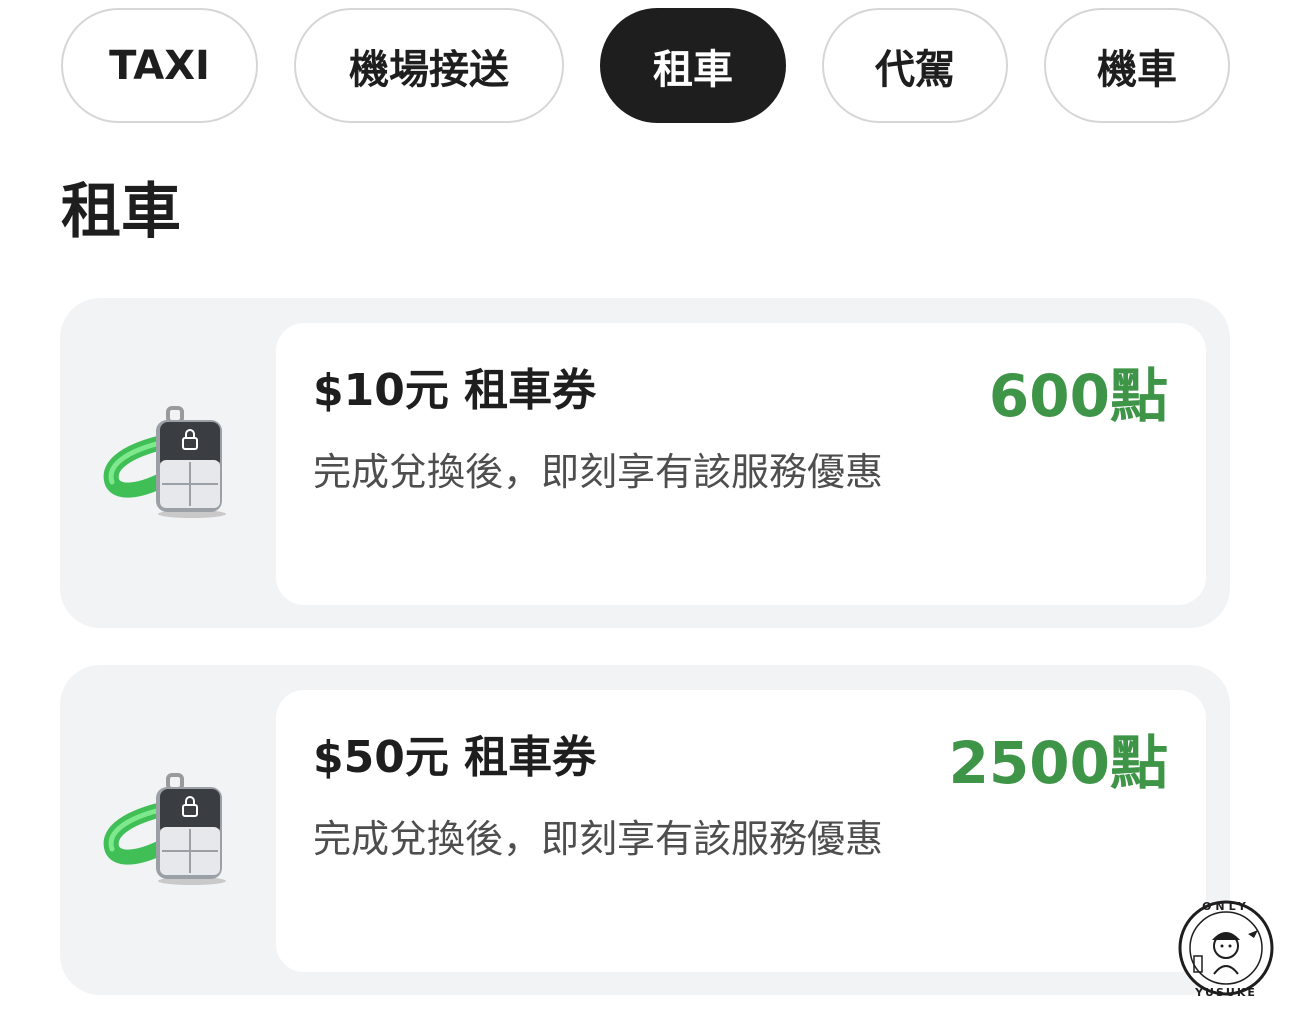 Image resolution: width=1290 pixels, height=1015 pixels. I want to click on coupon-points: 2500點, so click(1058, 763).